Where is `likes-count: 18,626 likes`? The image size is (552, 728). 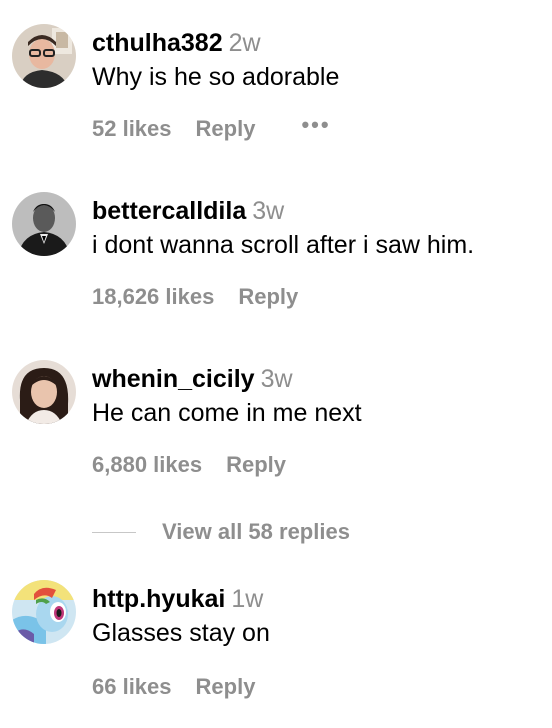 likes-count: 18,626 likes is located at coordinates (153, 297).